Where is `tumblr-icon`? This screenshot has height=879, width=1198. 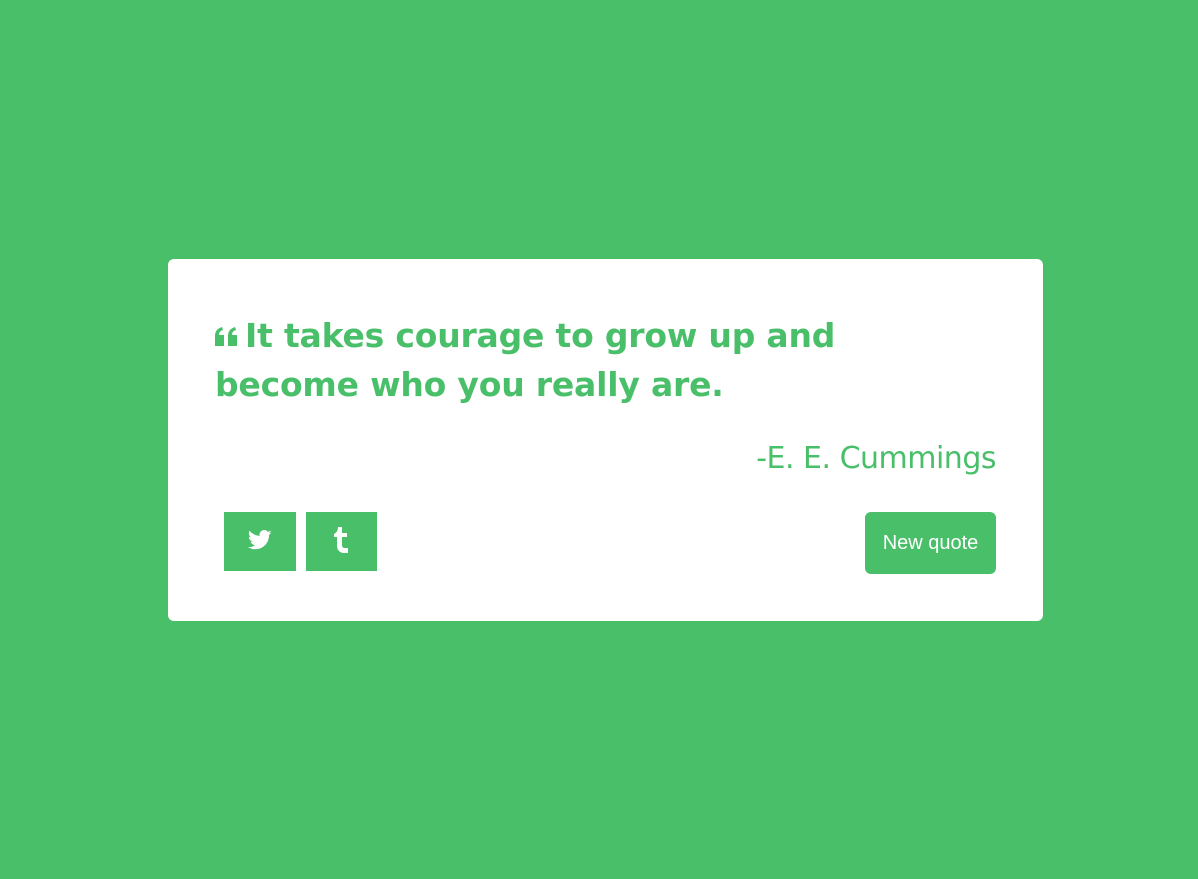
tumblr-icon is located at coordinates (341, 541).